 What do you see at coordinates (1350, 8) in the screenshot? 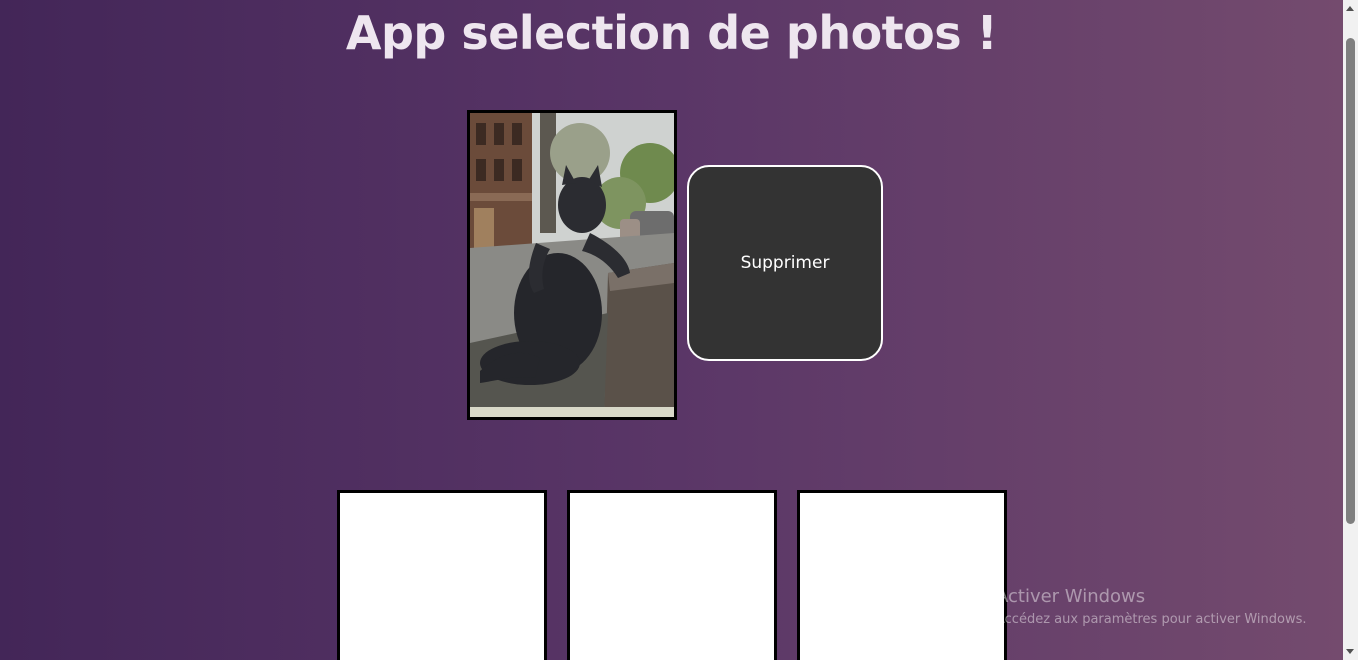
I see `scroll-up-icon` at bounding box center [1350, 8].